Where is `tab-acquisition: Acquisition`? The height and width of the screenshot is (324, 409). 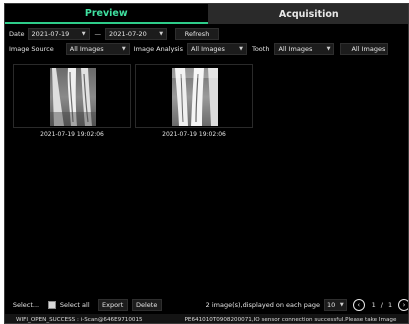
tab-acquisition: Acquisition is located at coordinates (307, 14).